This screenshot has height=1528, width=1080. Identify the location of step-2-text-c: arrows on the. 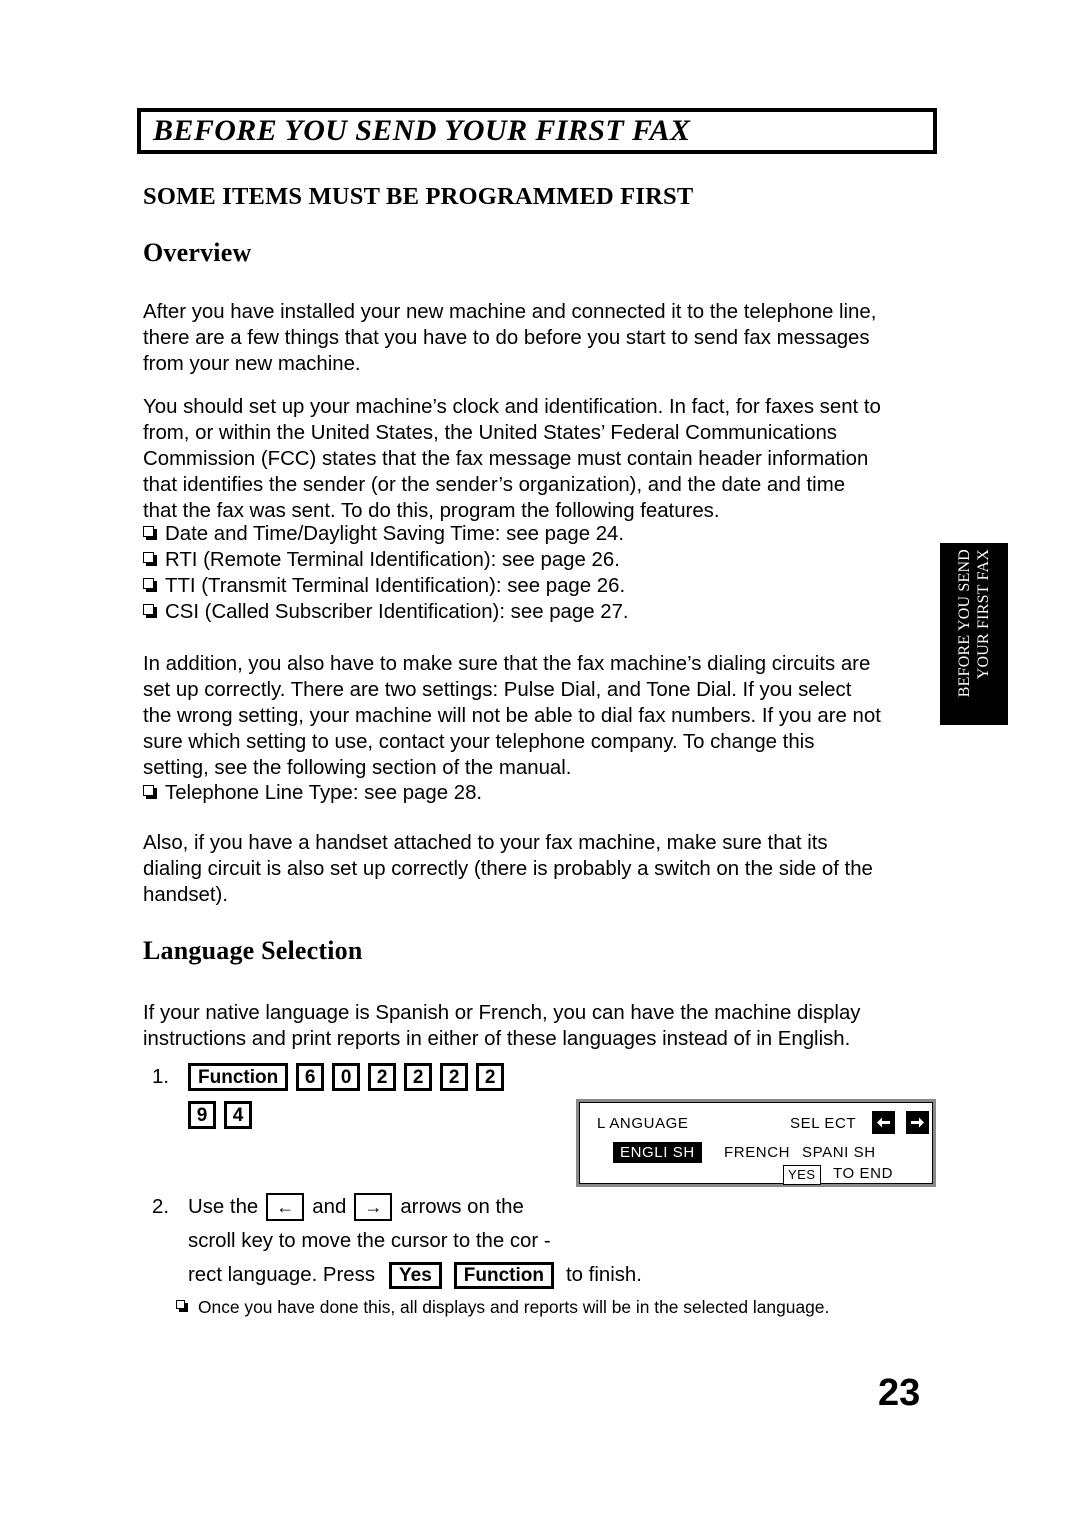
(462, 1207).